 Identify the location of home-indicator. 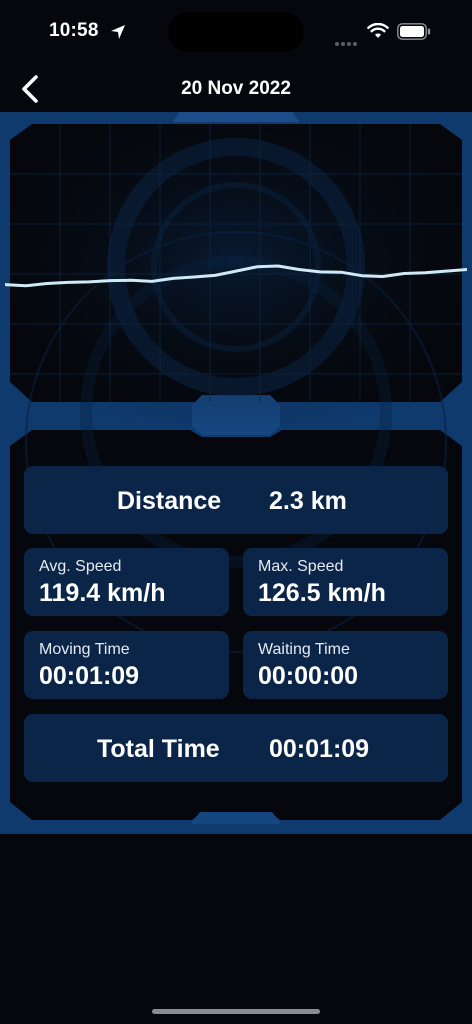
(236, 1011).